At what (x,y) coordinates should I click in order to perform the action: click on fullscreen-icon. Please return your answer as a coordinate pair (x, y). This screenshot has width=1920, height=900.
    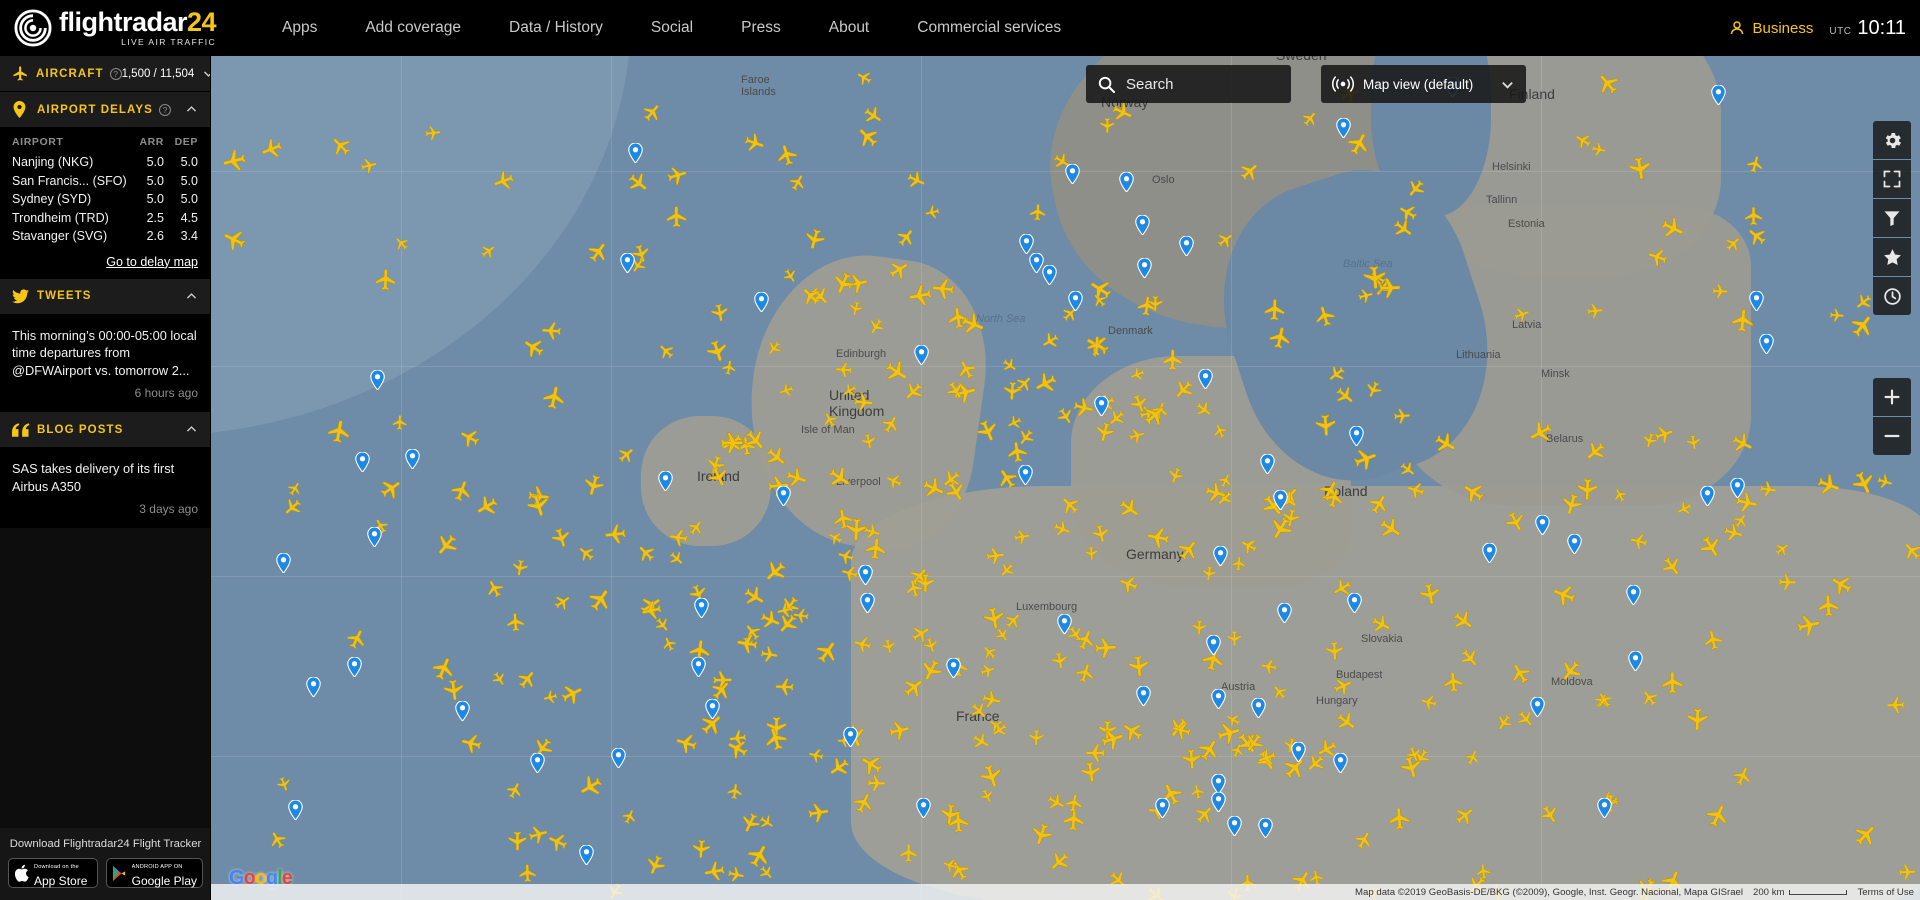
    Looking at the image, I should click on (1892, 179).